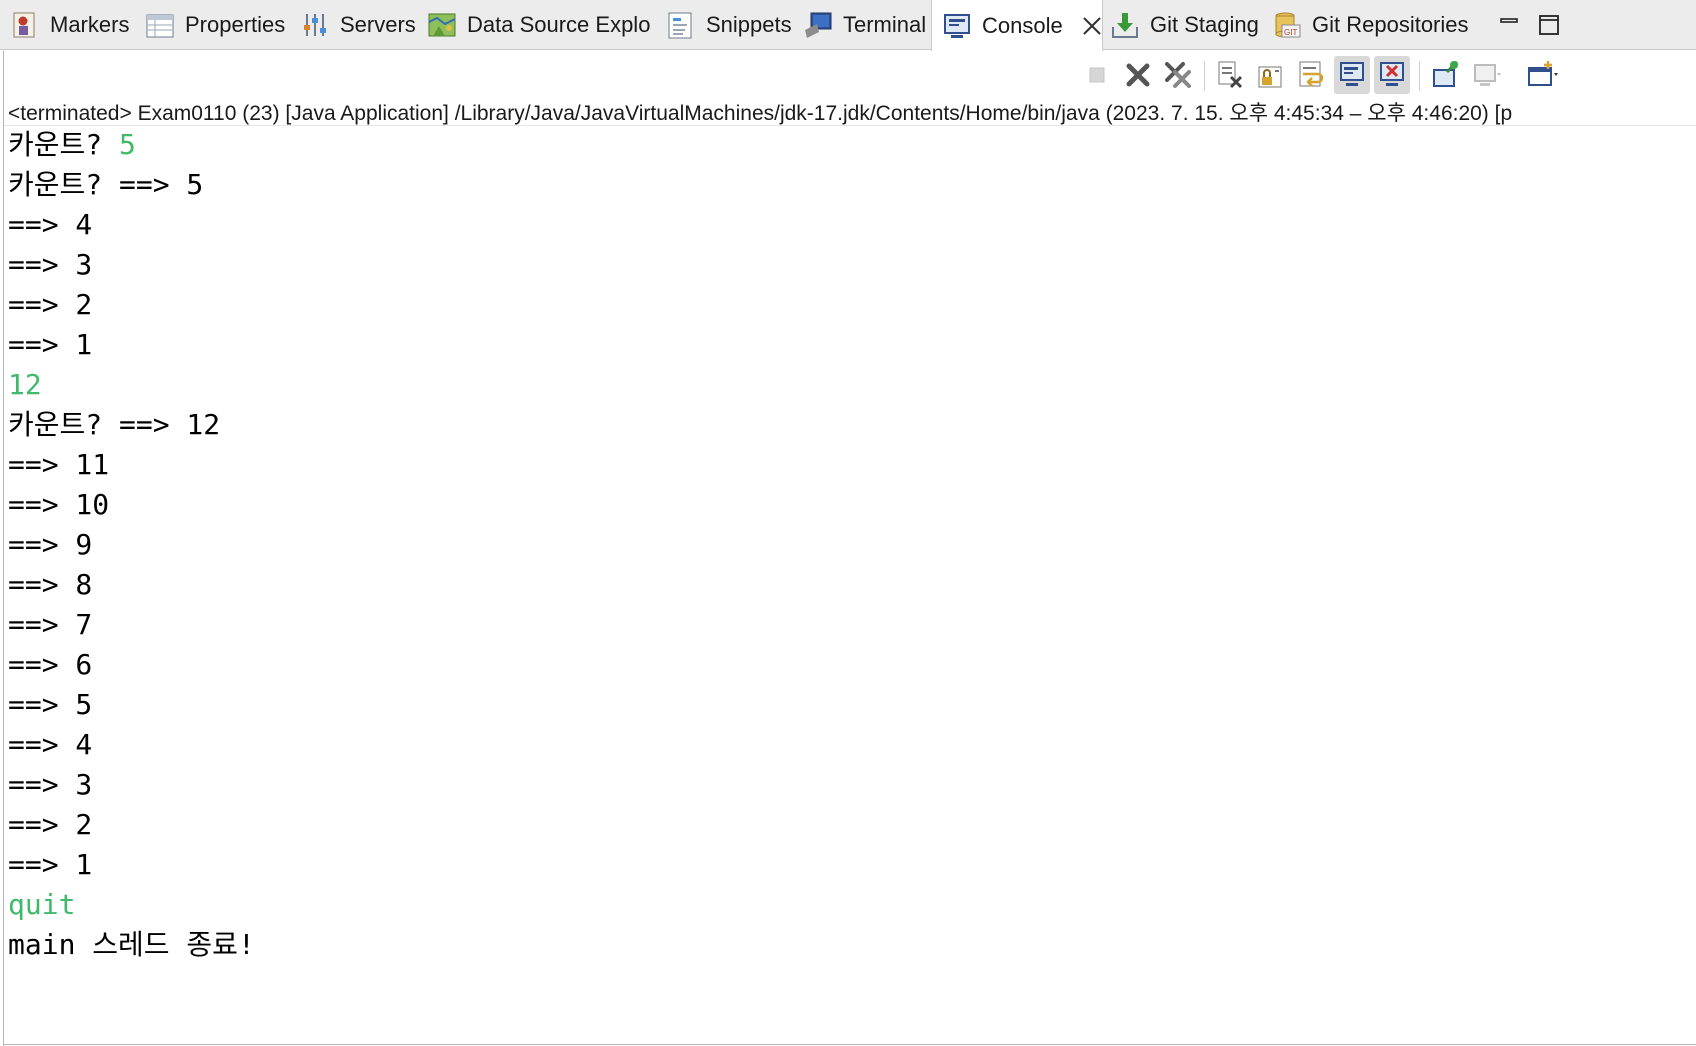  I want to click on git-repositories-icon: GIT, so click(1287, 25).